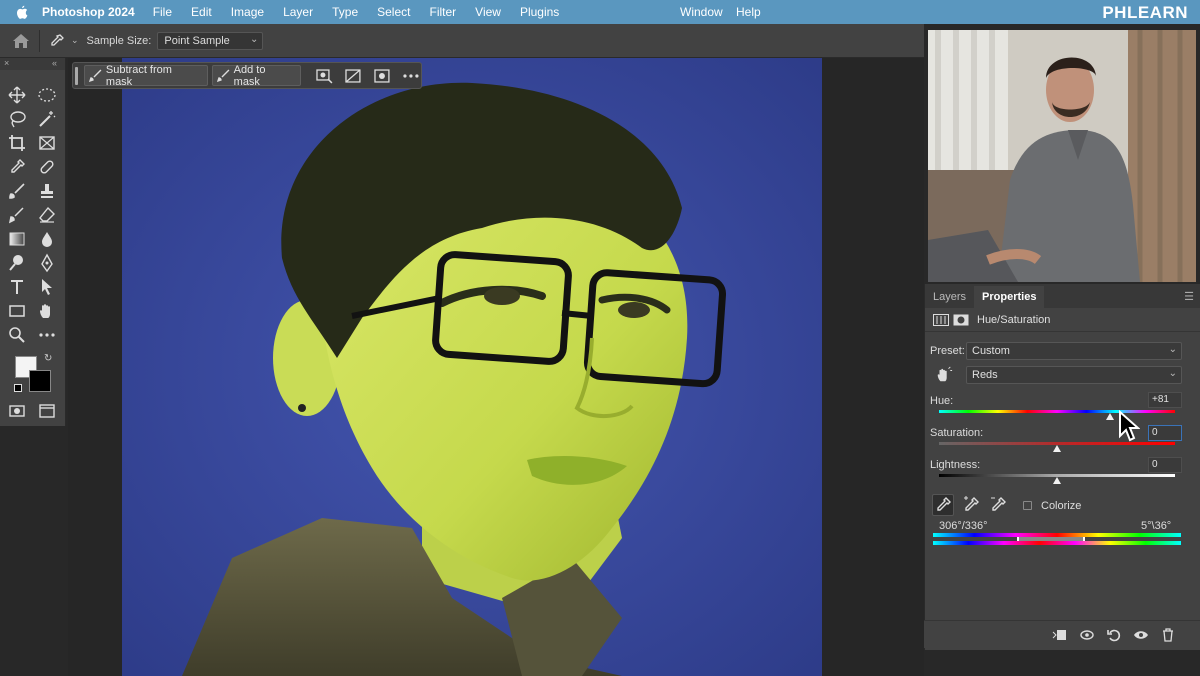 Image resolution: width=1200 pixels, height=676 pixels. What do you see at coordinates (998, 505) in the screenshot?
I see `eyedropper-minus-icon` at bounding box center [998, 505].